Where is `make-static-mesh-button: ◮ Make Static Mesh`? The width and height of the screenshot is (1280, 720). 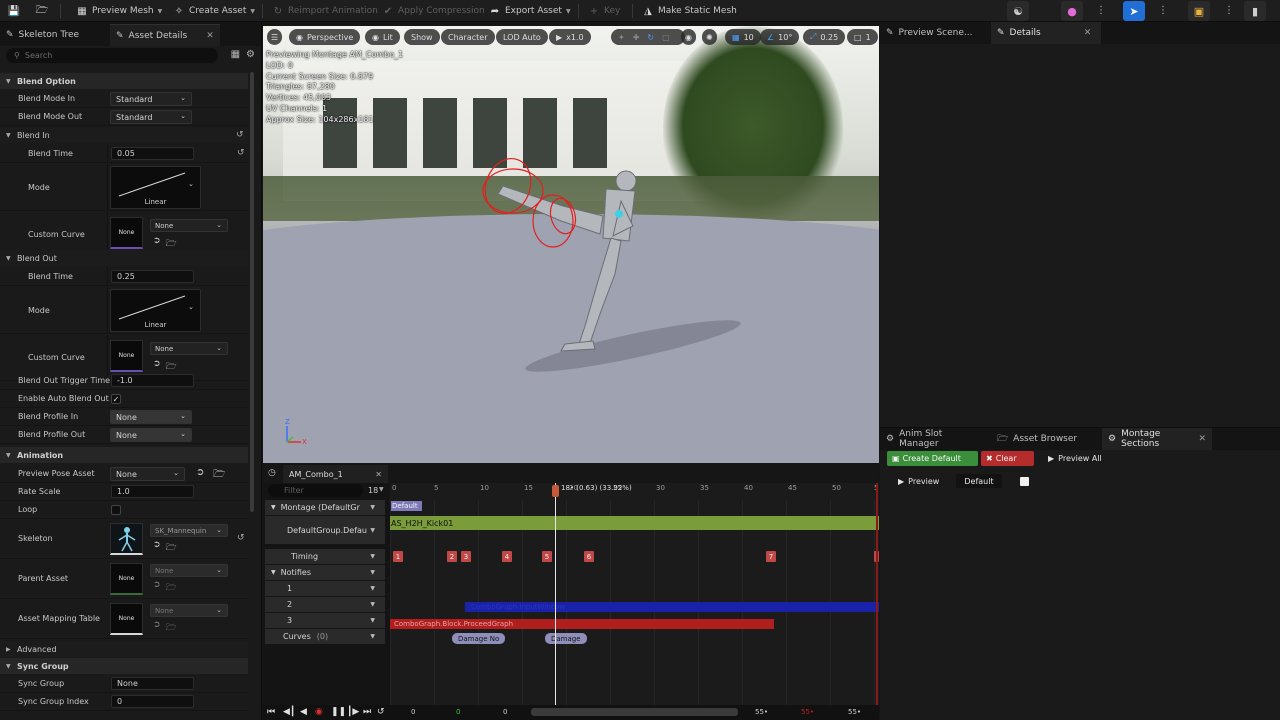 make-static-mesh-button: ◮ Make Static Mesh is located at coordinates (689, 11).